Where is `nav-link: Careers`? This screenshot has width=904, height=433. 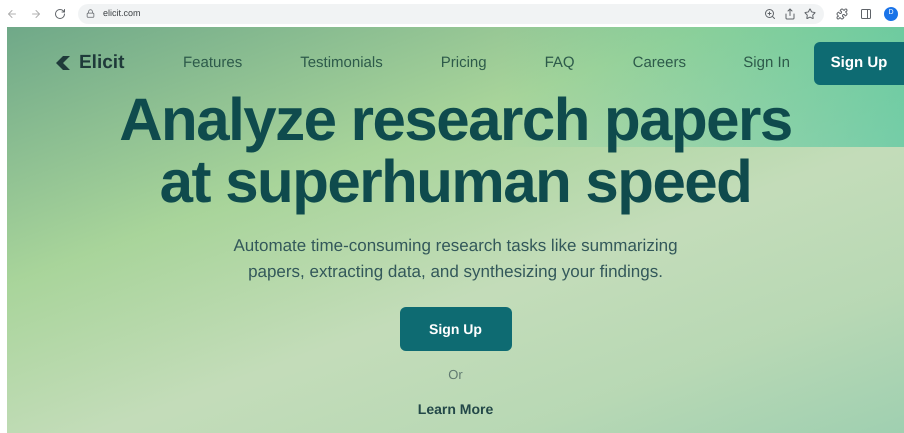 nav-link: Careers is located at coordinates (659, 63).